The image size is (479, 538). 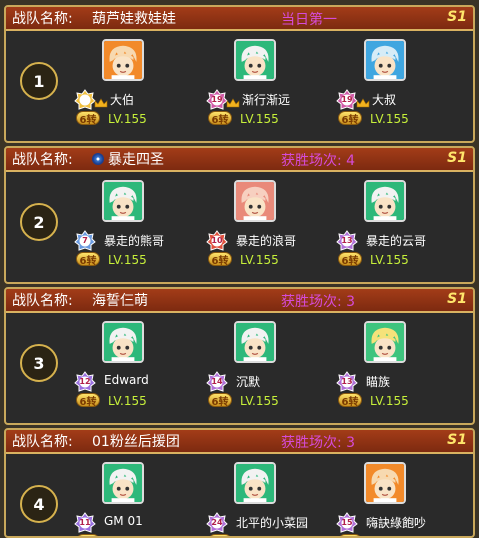 I want to click on rank-medal-number: 11, so click(x=85, y=522).